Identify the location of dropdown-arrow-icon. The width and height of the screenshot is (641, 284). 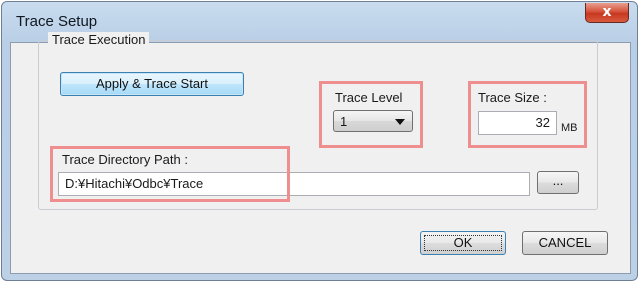
(400, 122).